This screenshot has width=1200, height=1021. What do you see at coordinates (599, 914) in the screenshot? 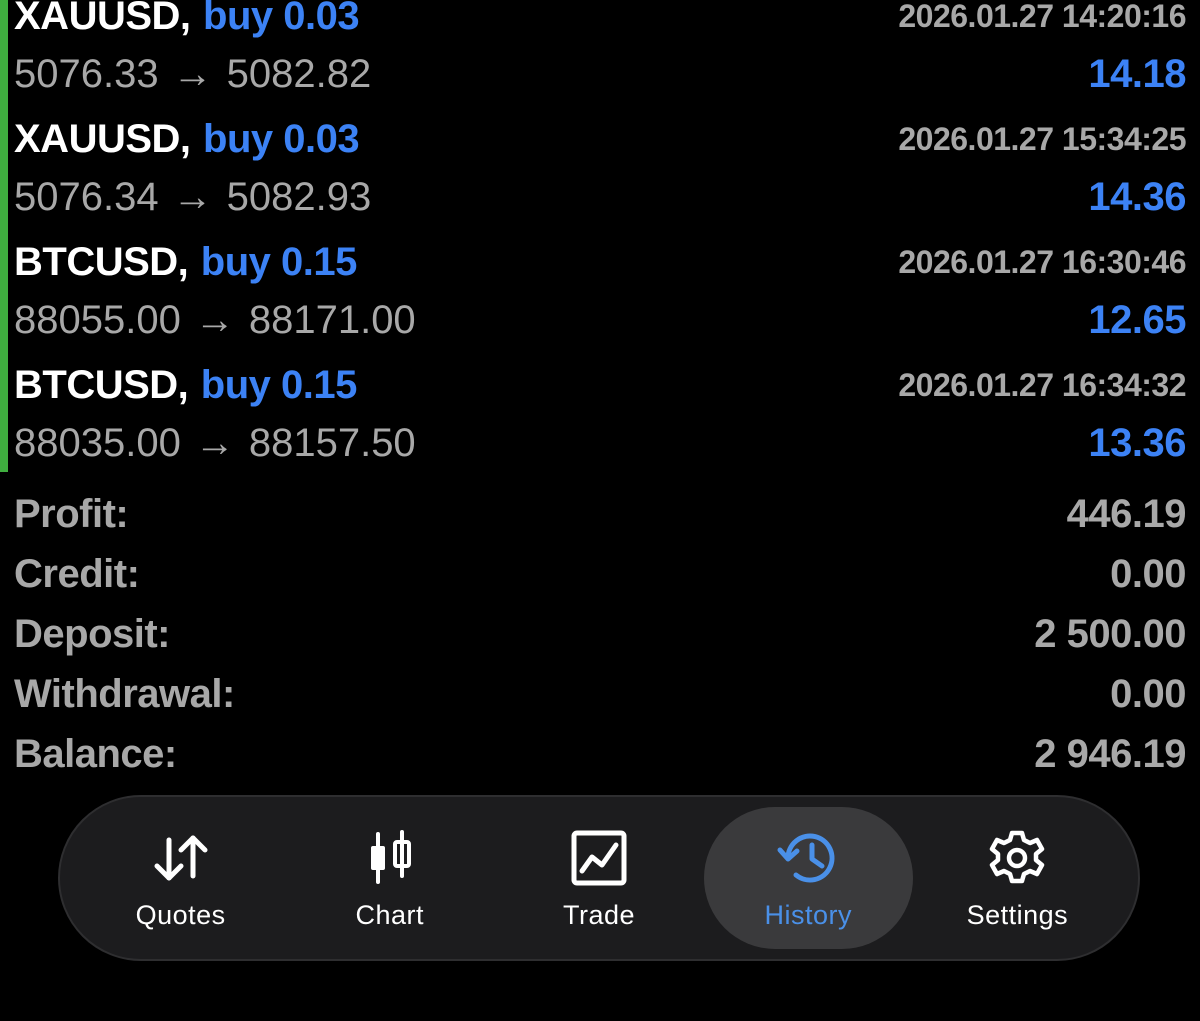
I see `tab-label: Trade` at bounding box center [599, 914].